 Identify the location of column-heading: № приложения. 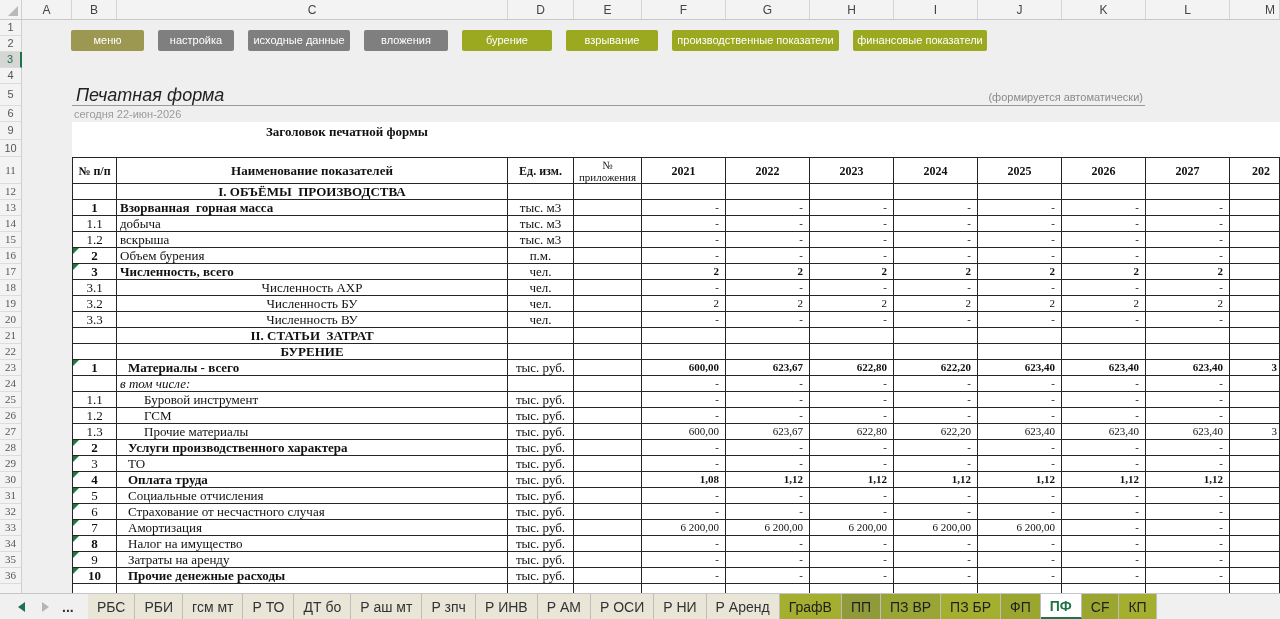
(608, 170).